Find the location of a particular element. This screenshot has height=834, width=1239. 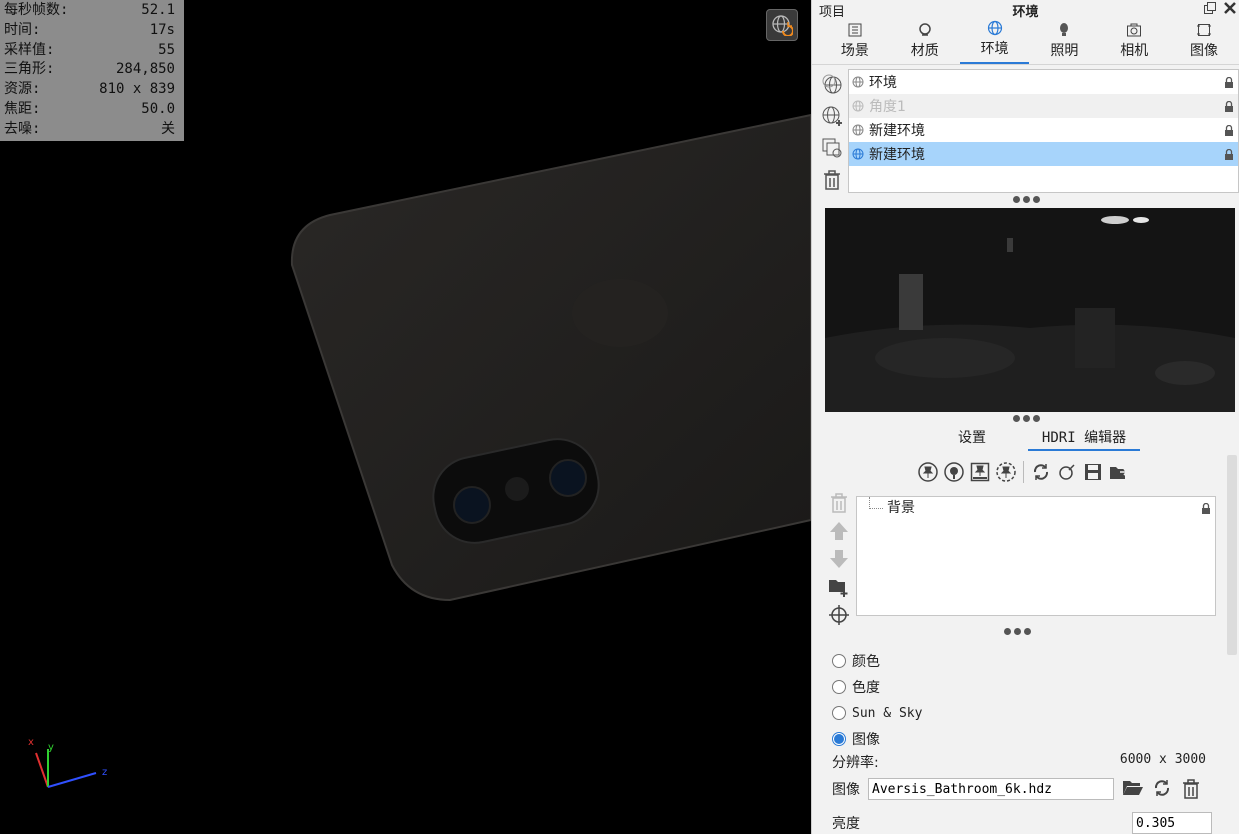

axis-x-label: x is located at coordinates (31, 742).